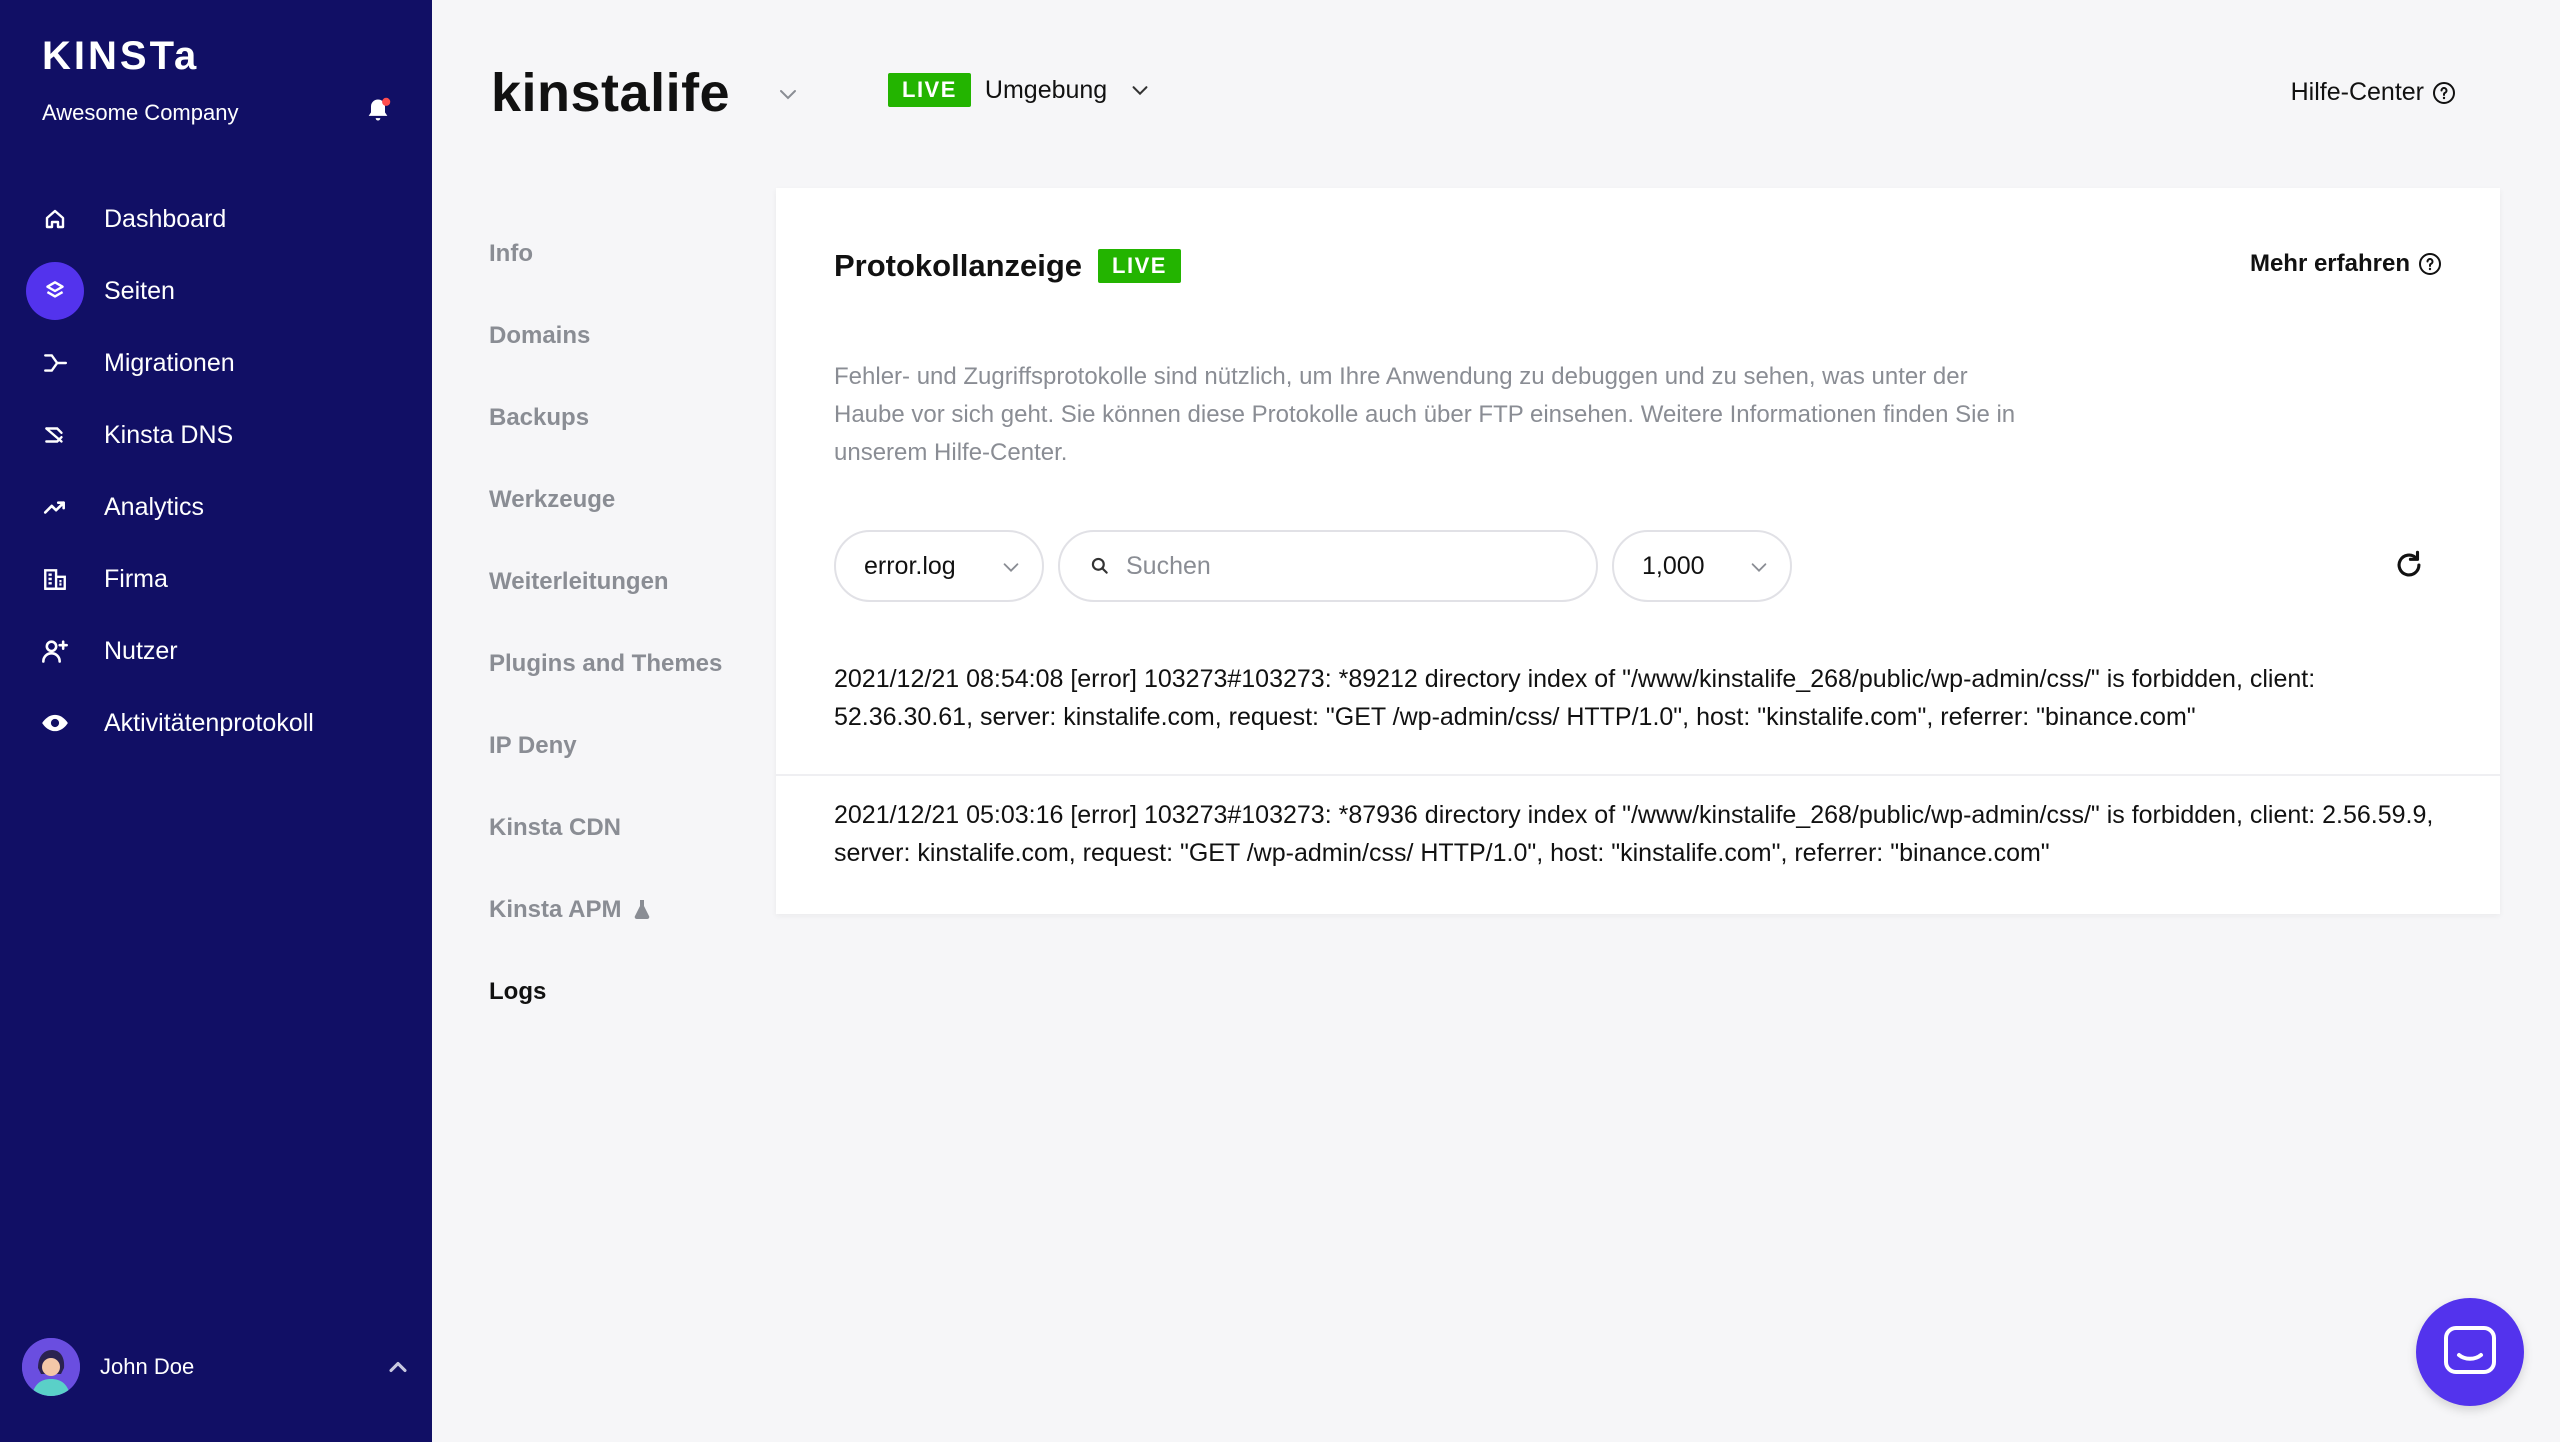  Describe the element at coordinates (141, 650) in the screenshot. I see `sidebar-item-label: Nutzer` at that location.